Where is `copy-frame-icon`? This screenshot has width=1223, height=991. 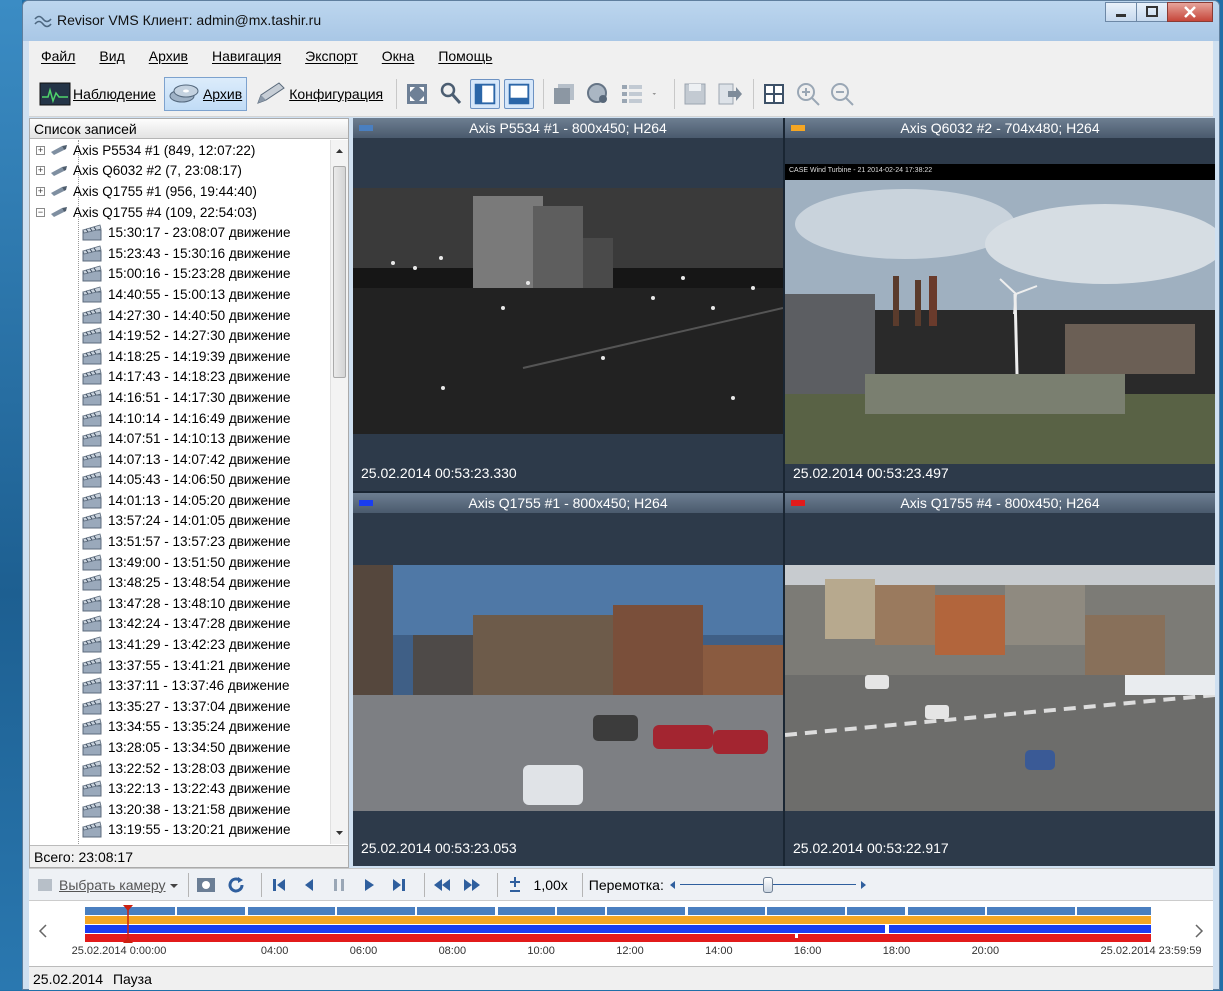
copy-frame-icon is located at coordinates (564, 94).